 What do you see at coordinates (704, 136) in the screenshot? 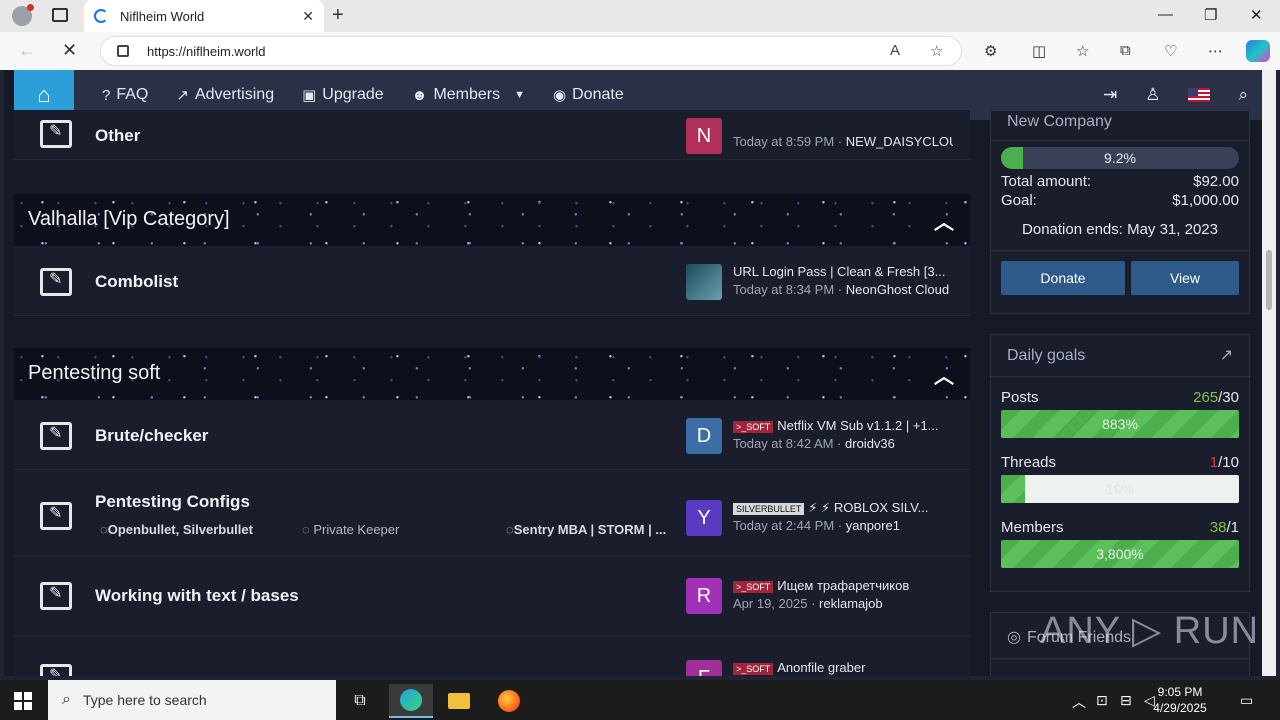
I see `avatar: N` at bounding box center [704, 136].